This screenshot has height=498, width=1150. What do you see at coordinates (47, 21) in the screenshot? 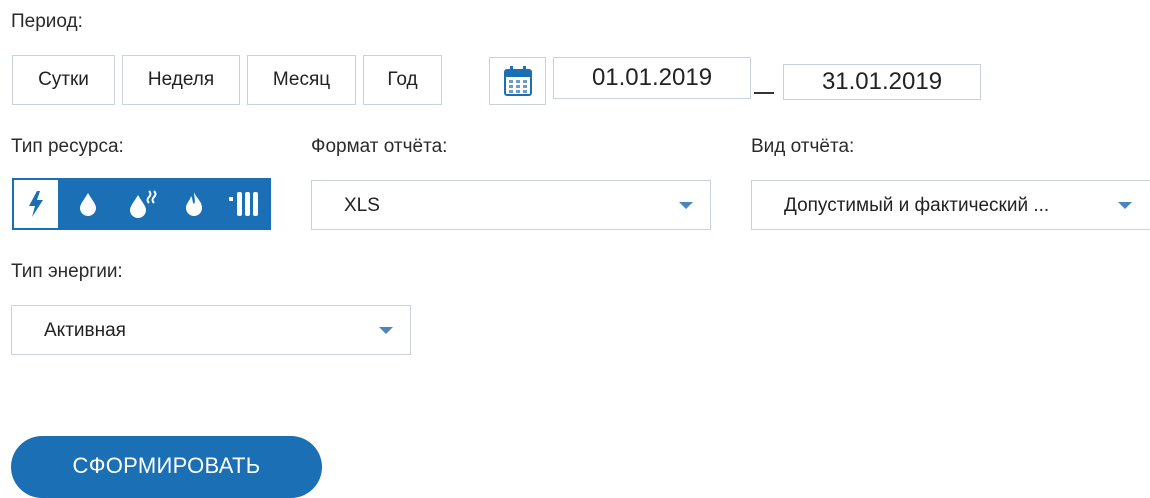
I see `period-label: Период:` at bounding box center [47, 21].